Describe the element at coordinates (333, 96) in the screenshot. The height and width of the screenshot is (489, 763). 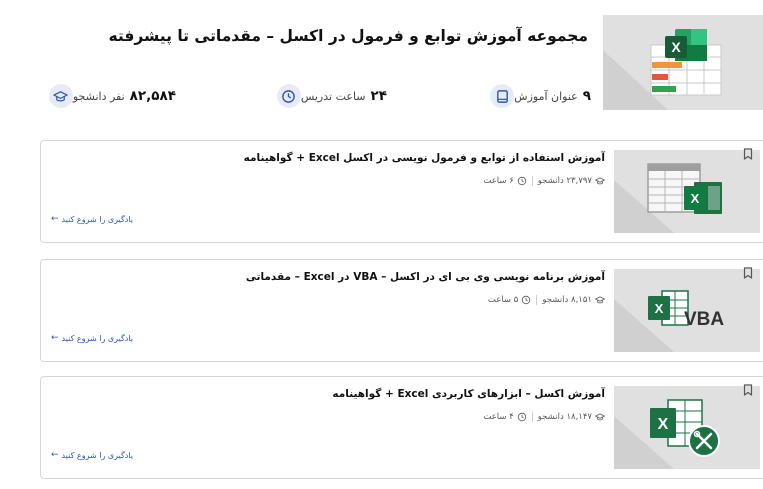
I see `stat-hours-label: ساعت تدریس` at that location.